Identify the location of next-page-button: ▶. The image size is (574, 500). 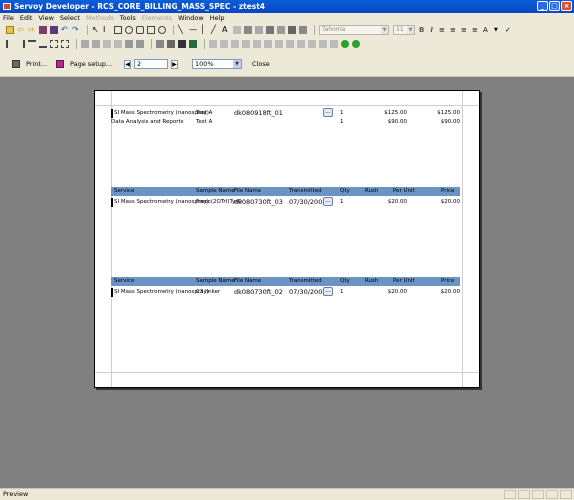
(174, 64).